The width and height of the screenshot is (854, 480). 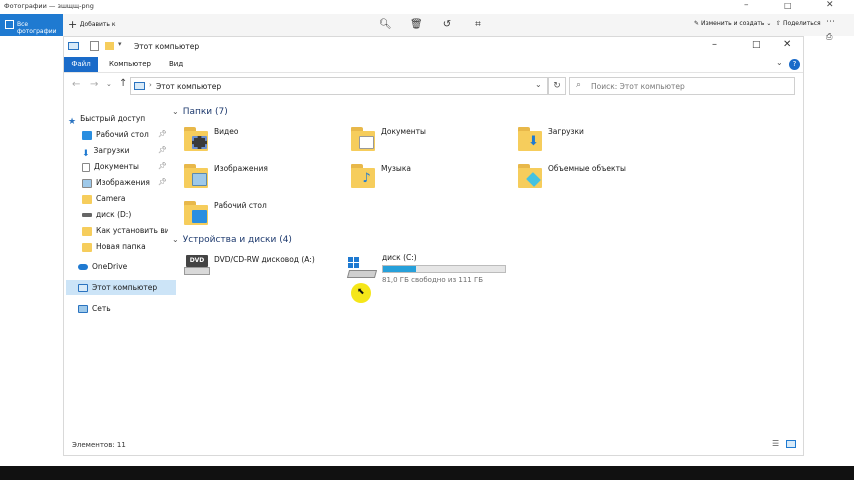 I want to click on nav-item-pictures: Изображения, so click(x=125, y=182).